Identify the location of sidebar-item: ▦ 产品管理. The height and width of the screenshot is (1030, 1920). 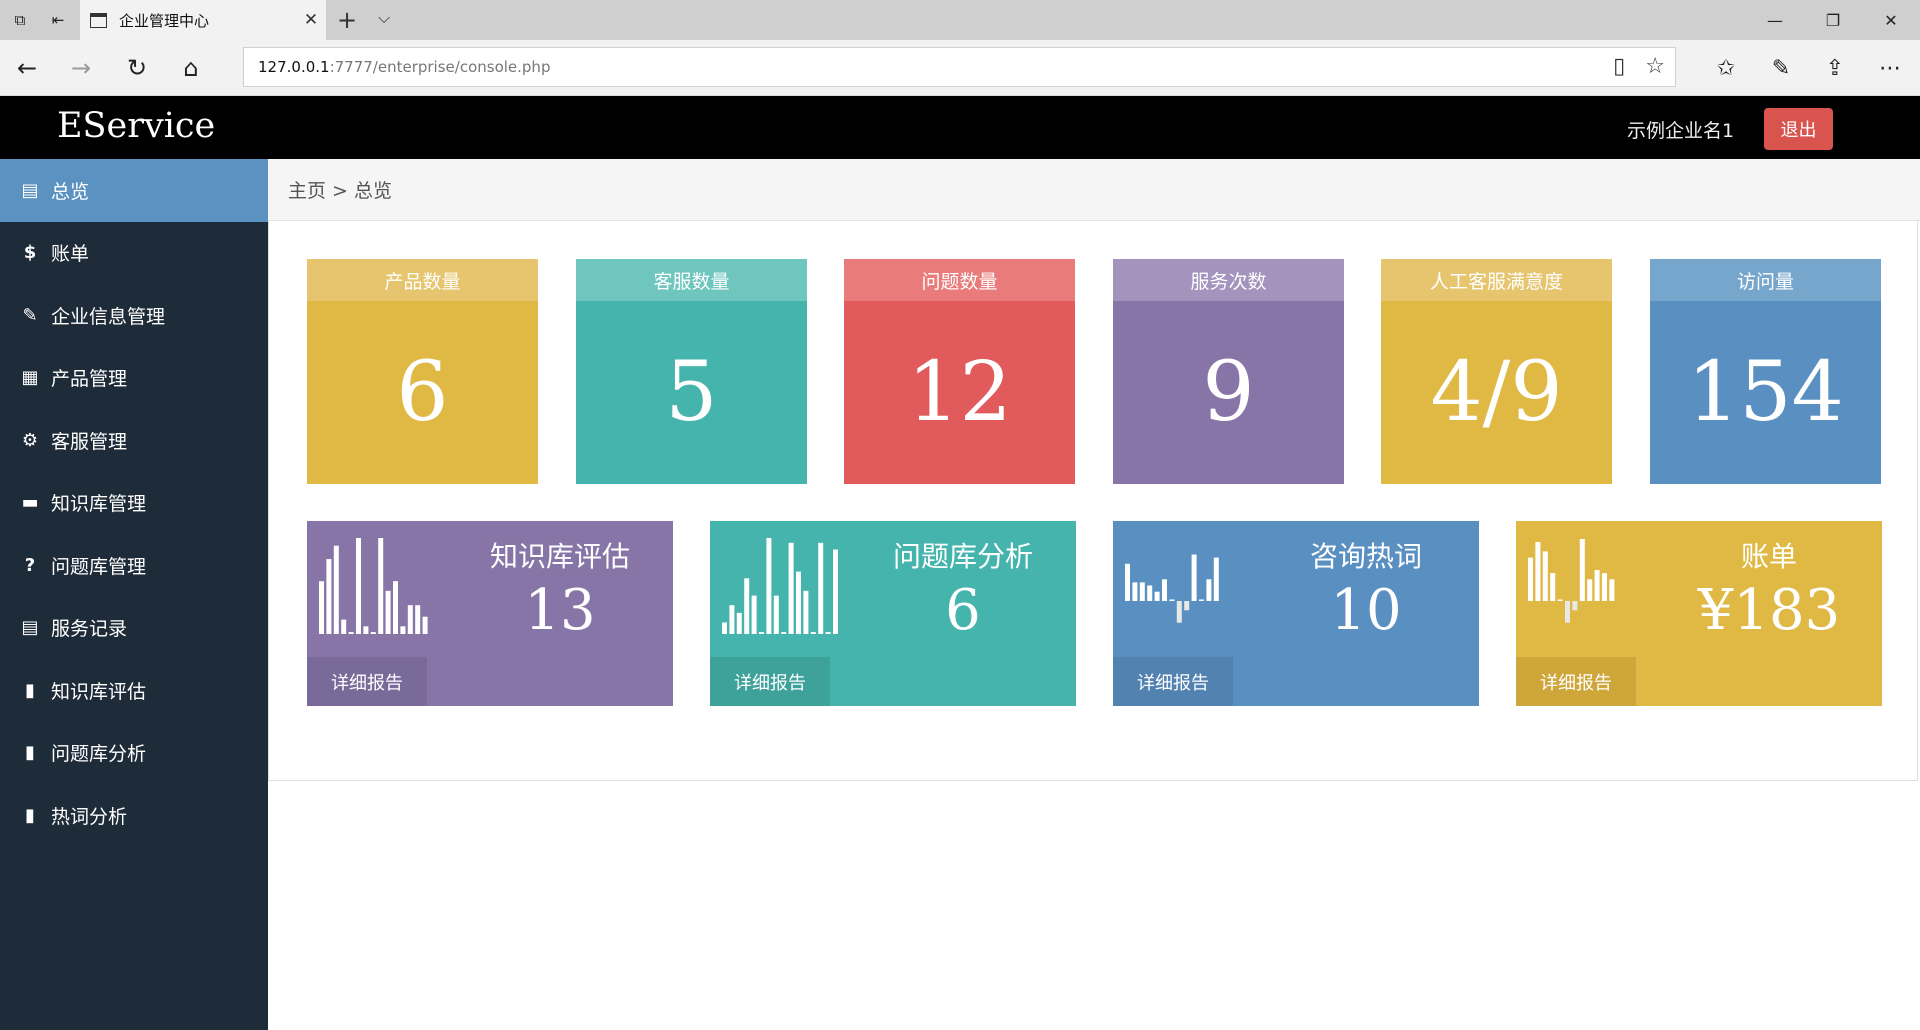
(134, 378).